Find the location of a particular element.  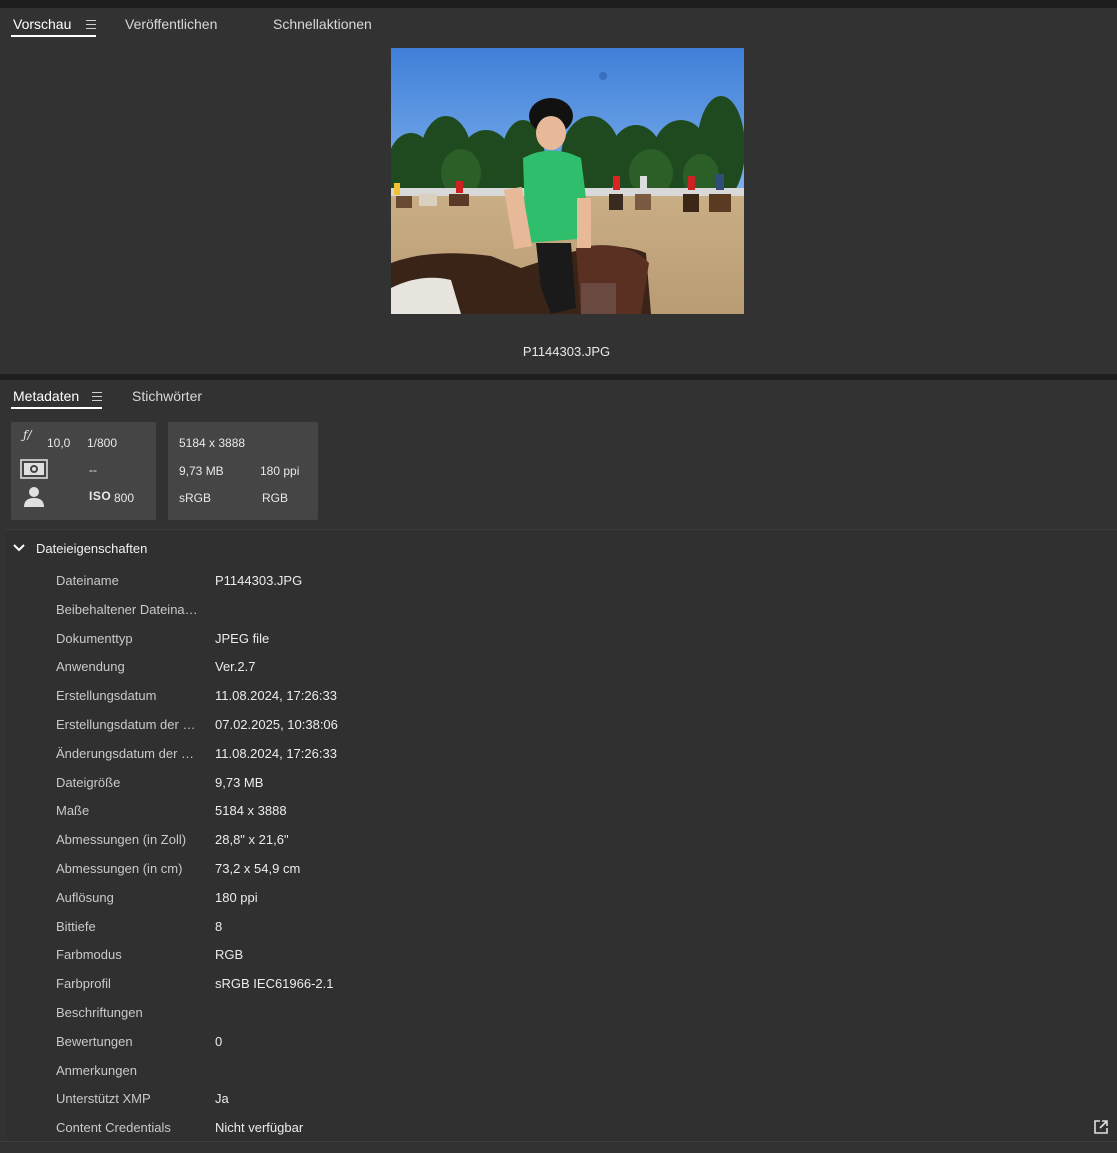

property-value: 5184 x 3888 is located at coordinates (251, 811).